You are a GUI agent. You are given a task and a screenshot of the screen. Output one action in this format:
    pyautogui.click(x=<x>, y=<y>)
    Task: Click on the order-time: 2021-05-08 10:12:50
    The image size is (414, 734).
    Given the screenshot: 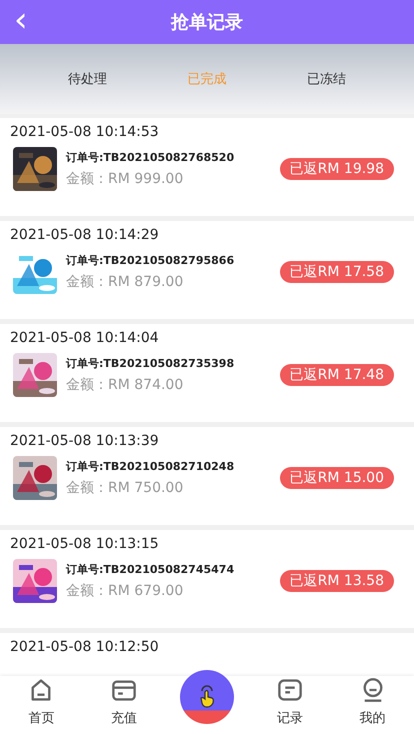 What is the action you would take?
    pyautogui.click(x=85, y=647)
    